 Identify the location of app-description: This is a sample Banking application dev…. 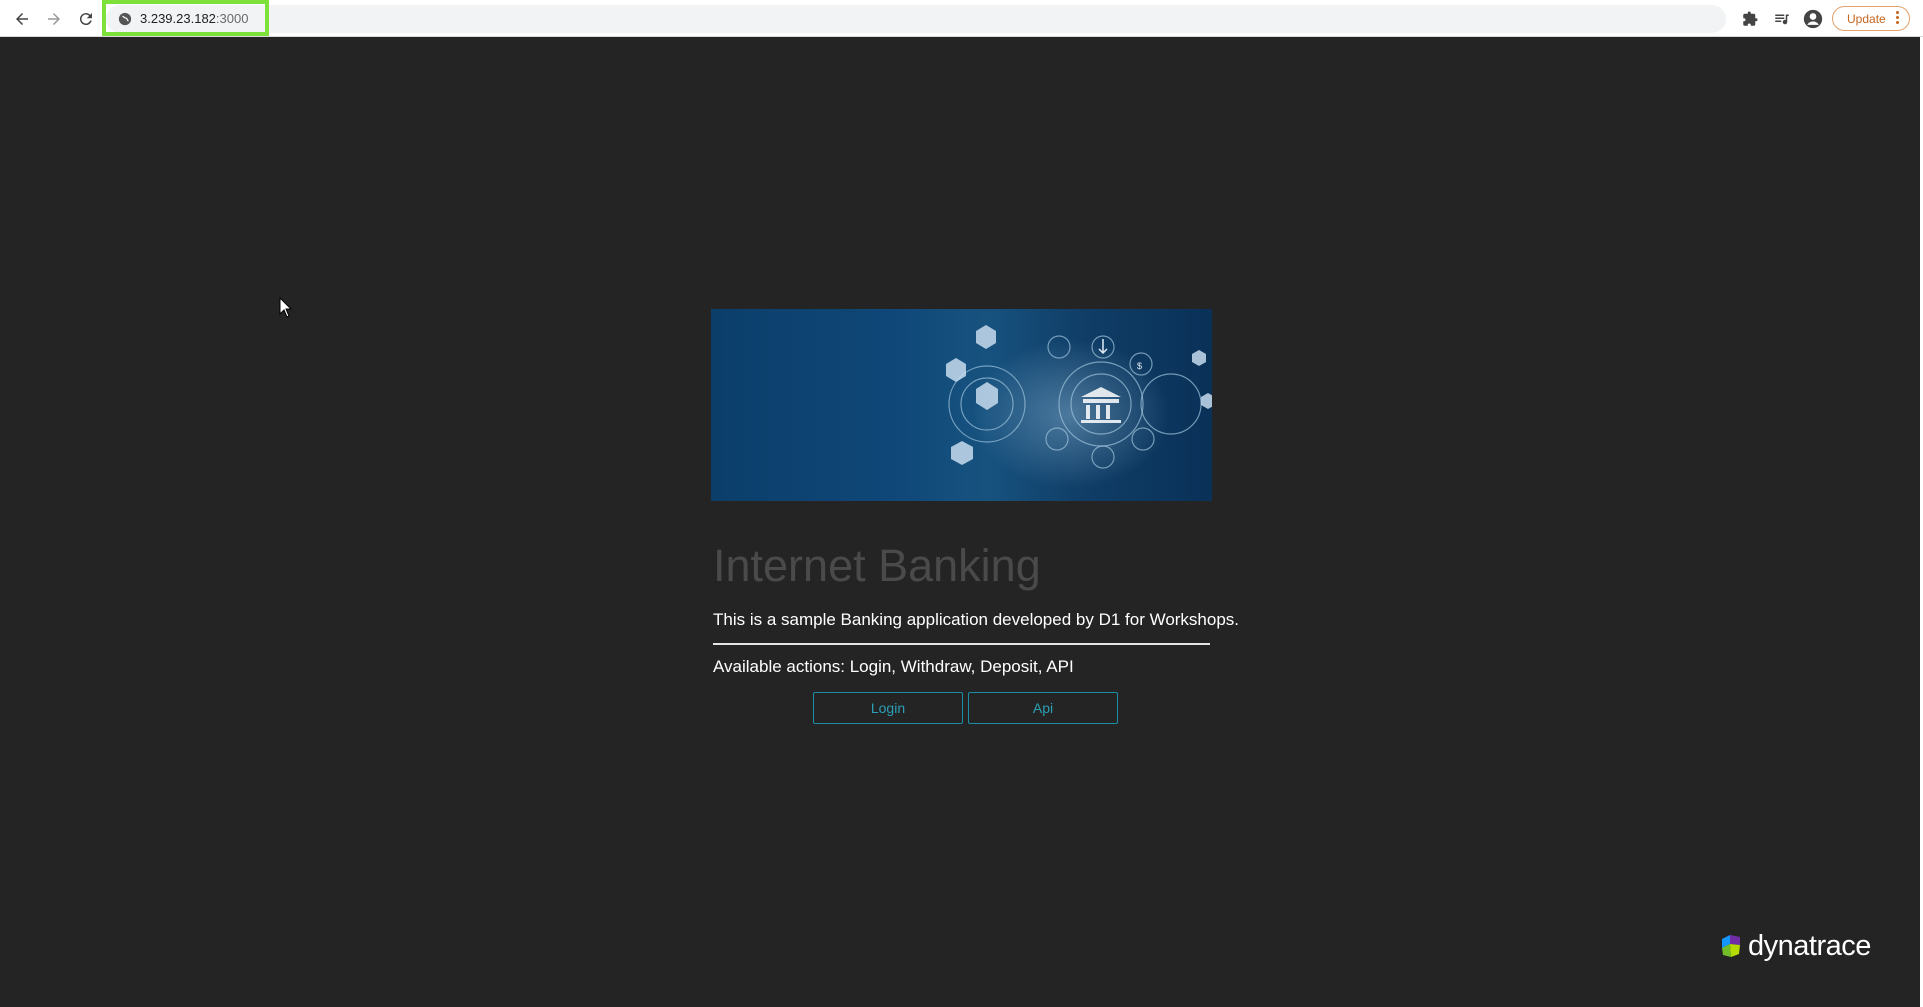
(976, 619).